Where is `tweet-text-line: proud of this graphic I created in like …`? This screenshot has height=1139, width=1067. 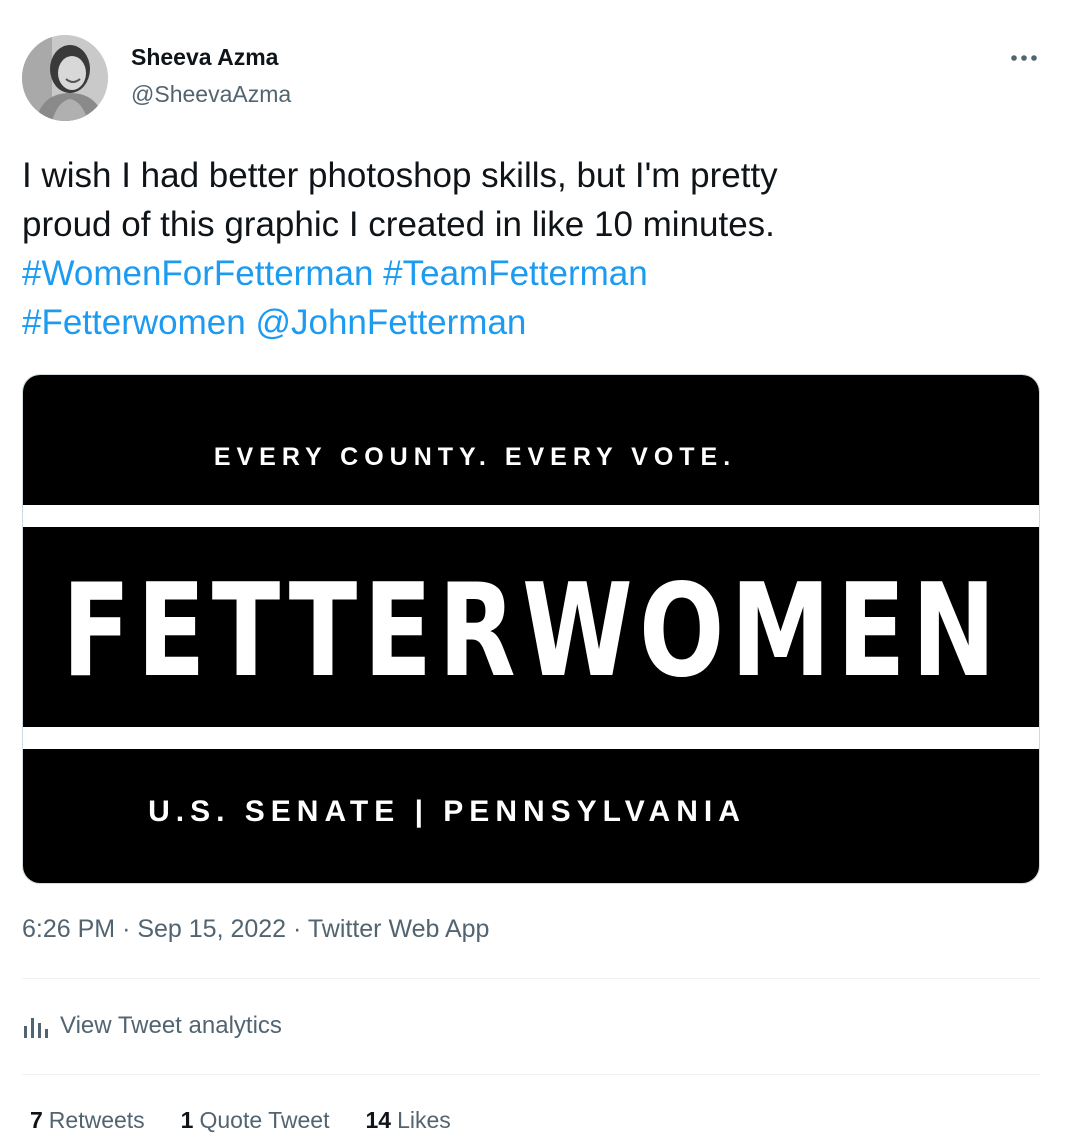
tweet-text-line: proud of this graphic I created in like … is located at coordinates (398, 224).